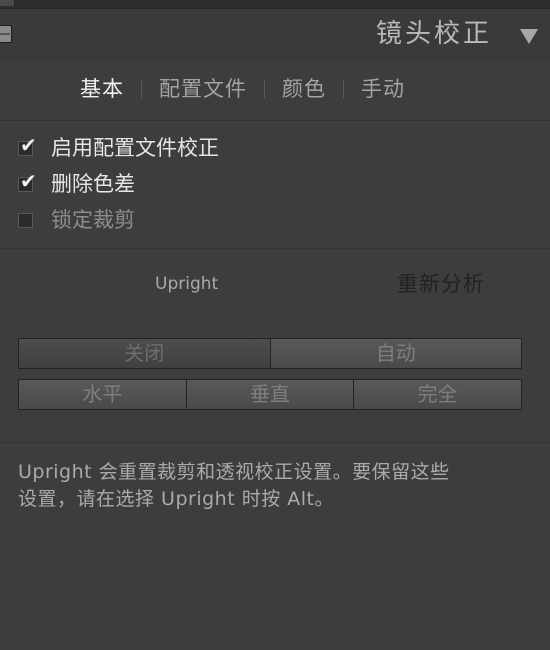 The height and width of the screenshot is (650, 550). I want to click on upright-full-button: 完全, so click(438, 394).